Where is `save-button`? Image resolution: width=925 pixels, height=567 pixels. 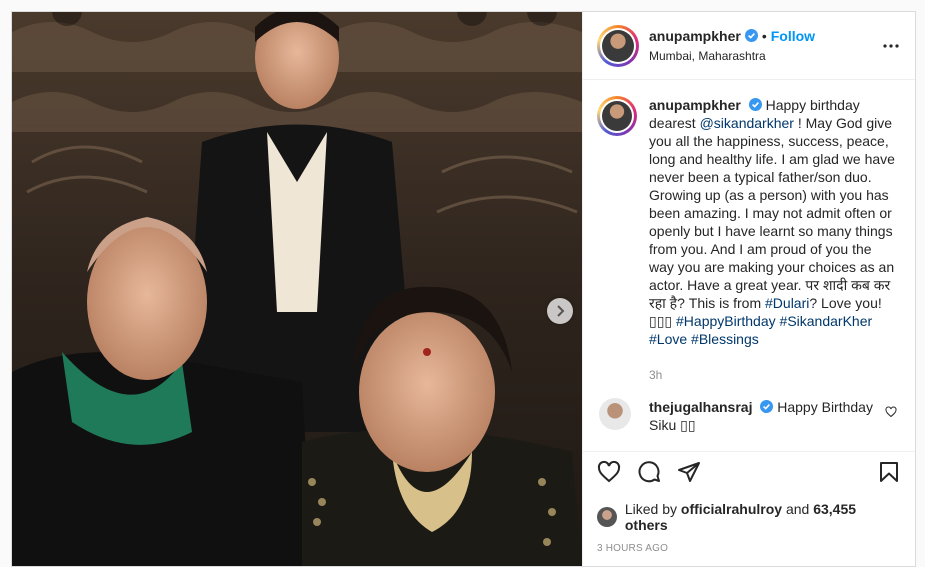
save-button is located at coordinates (889, 472).